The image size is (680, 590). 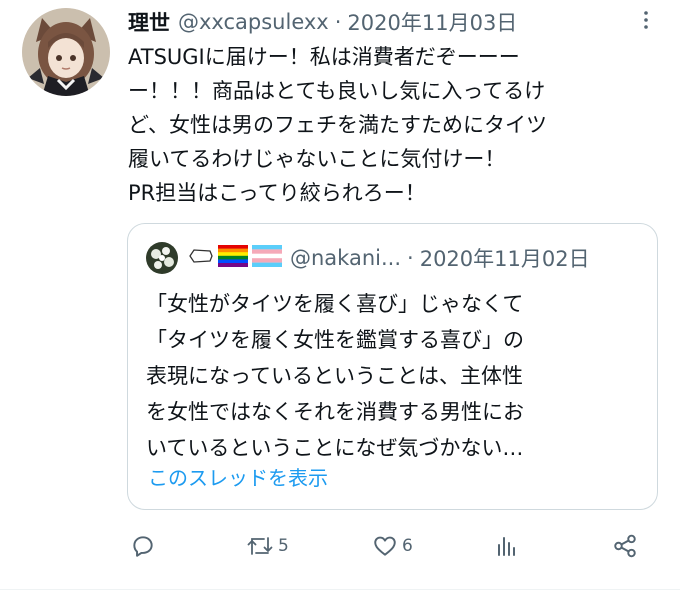 What do you see at coordinates (317, 159) in the screenshot?
I see `tweet-text-line: 履いてるわけじゃないことに気付けー！` at bounding box center [317, 159].